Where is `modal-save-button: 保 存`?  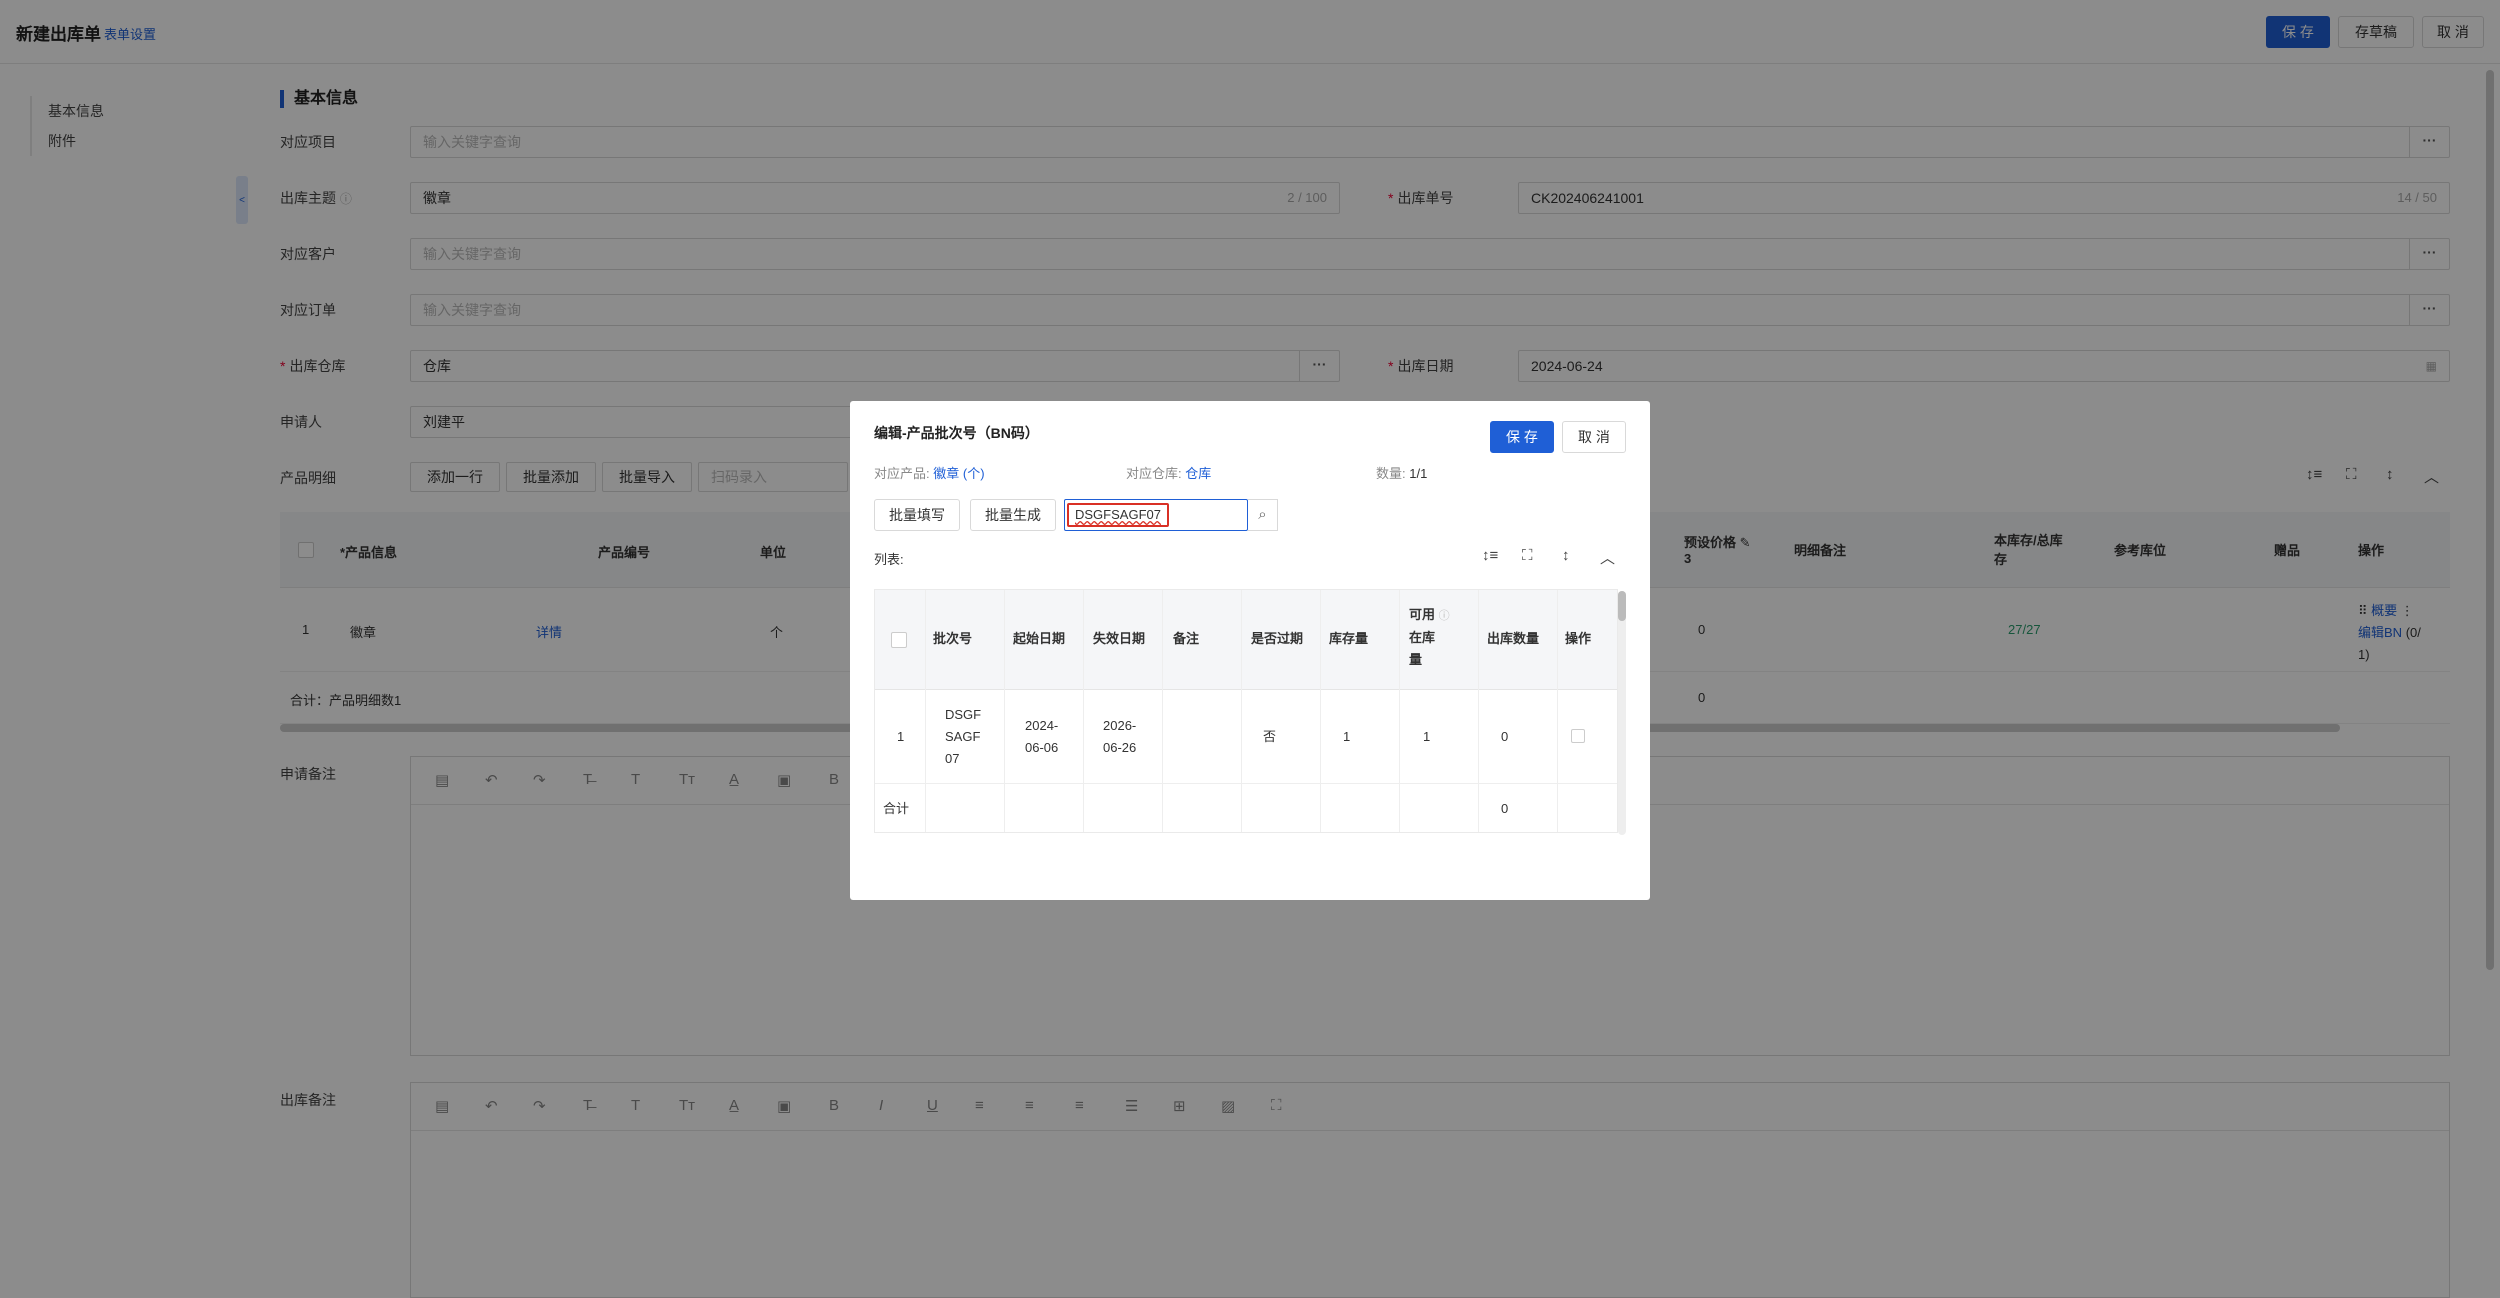 modal-save-button: 保 存 is located at coordinates (1522, 437).